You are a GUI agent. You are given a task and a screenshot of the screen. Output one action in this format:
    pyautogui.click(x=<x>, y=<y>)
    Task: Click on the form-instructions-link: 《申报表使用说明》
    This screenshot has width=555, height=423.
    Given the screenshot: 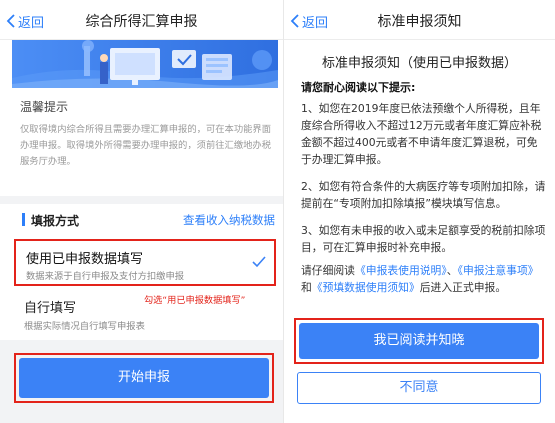 What is the action you would take?
    pyautogui.click(x=401, y=270)
    